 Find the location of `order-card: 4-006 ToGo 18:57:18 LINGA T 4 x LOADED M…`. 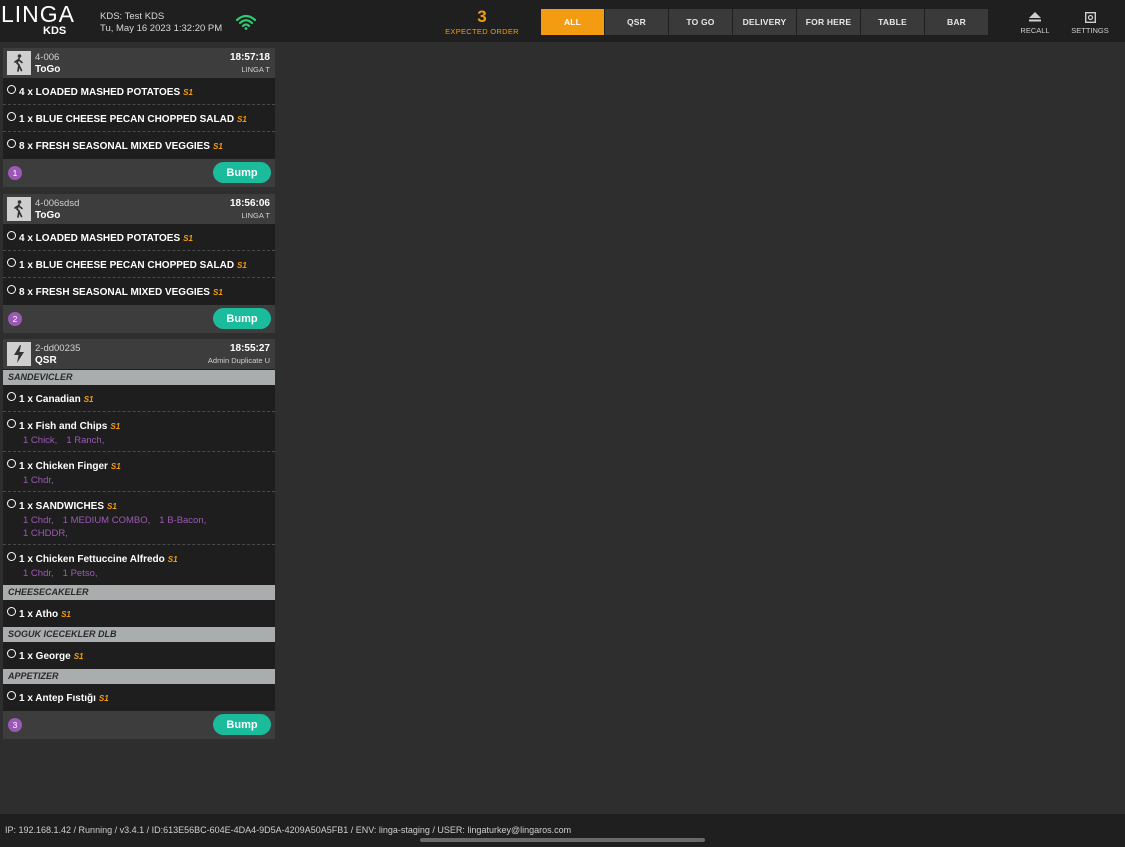

order-card: 4-006 ToGo 18:57:18 LINGA T 4 x LOADED M… is located at coordinates (139, 117).